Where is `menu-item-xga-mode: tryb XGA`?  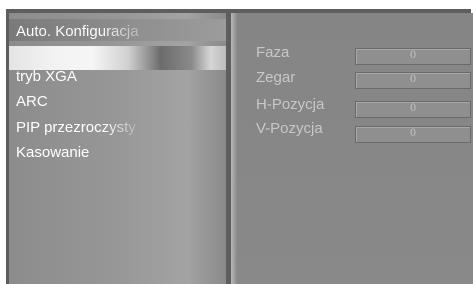
menu-item-xga-mode: tryb XGA is located at coordinates (46, 76).